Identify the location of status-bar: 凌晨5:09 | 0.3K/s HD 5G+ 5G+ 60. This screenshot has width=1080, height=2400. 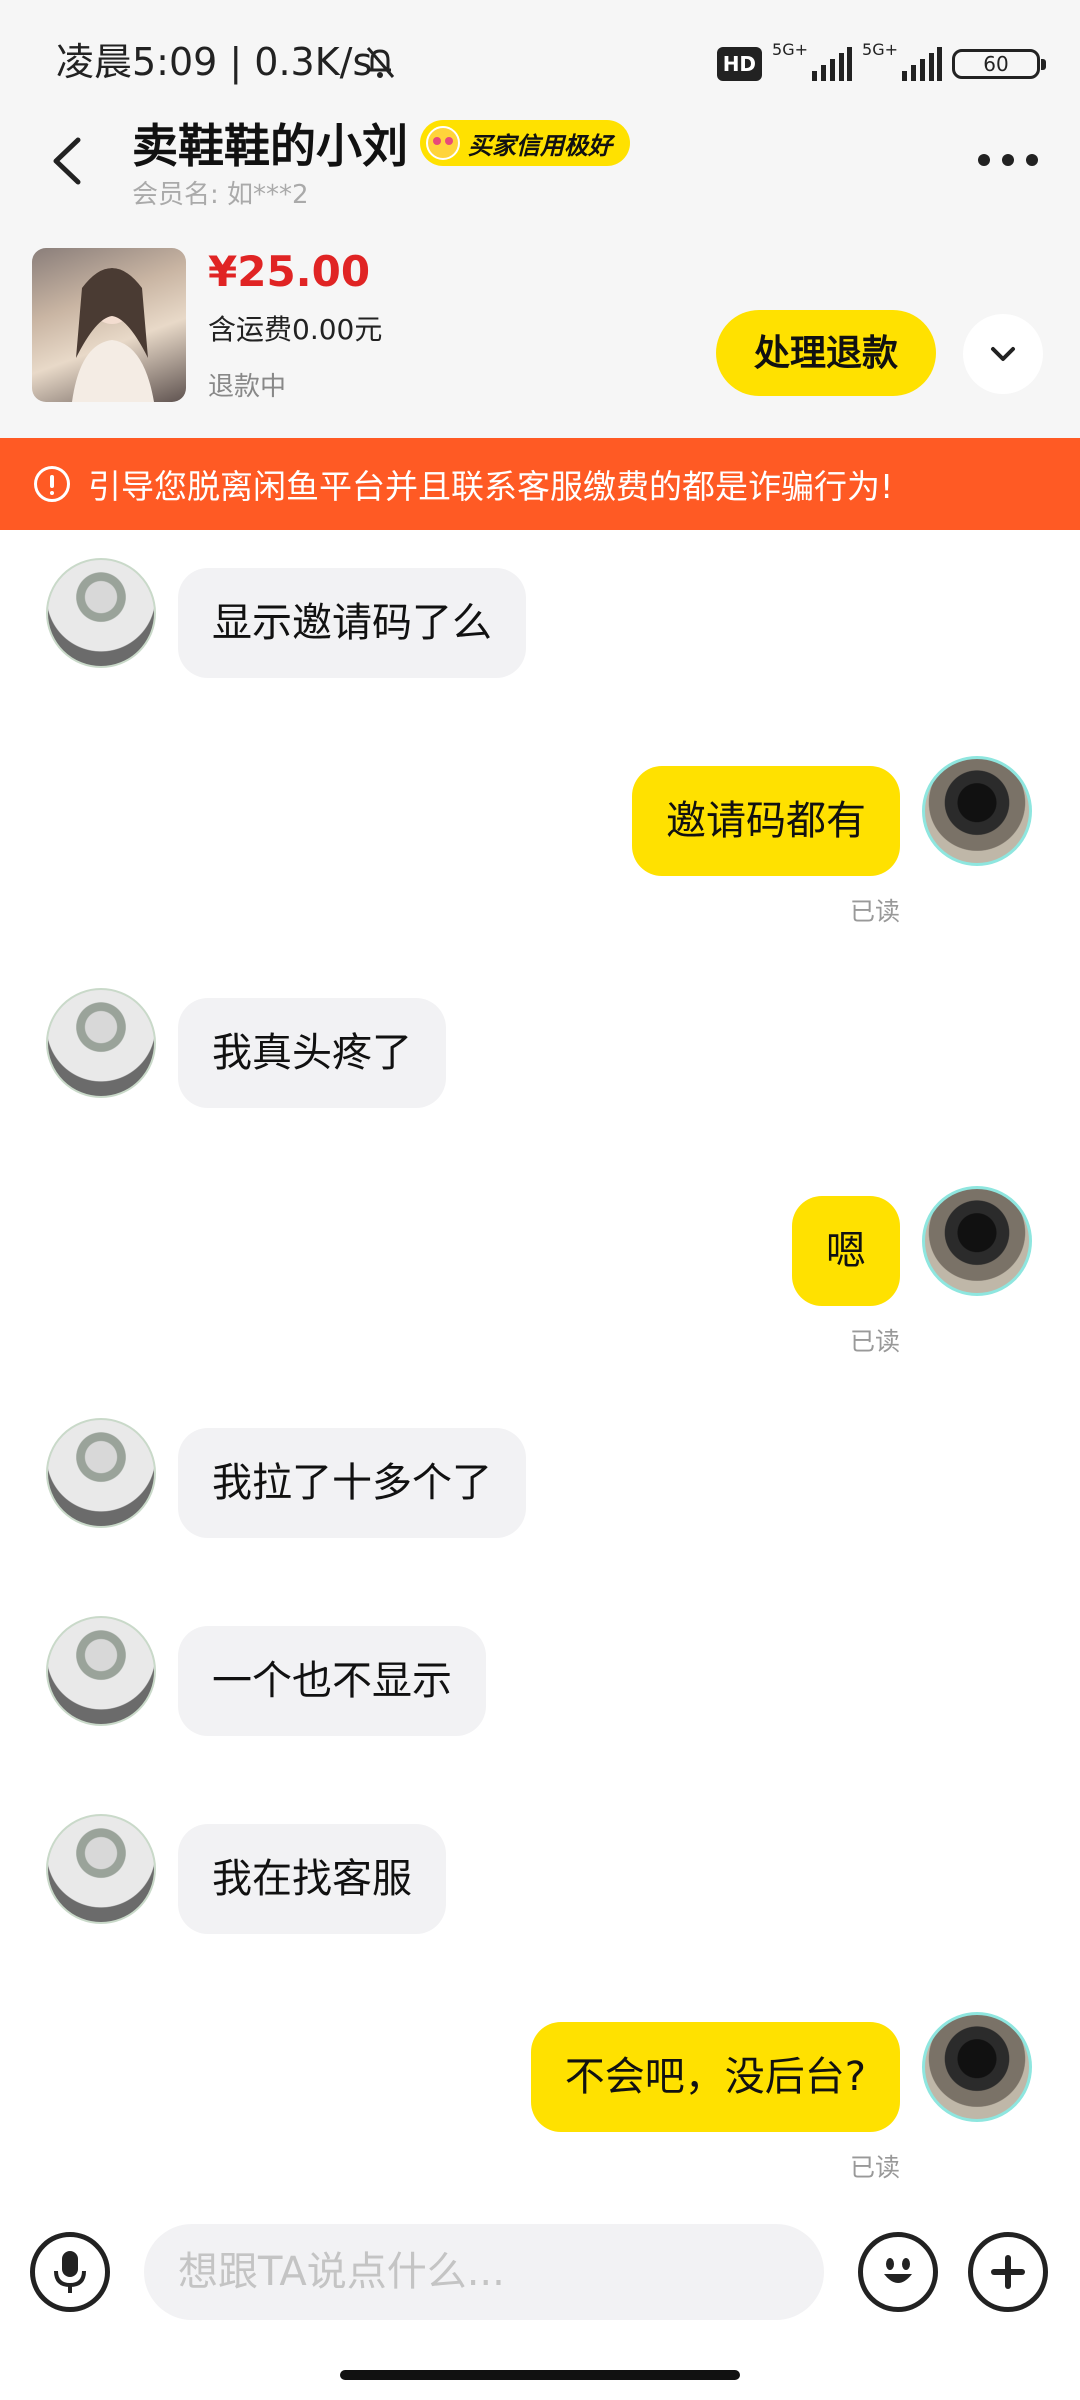
(540, 55).